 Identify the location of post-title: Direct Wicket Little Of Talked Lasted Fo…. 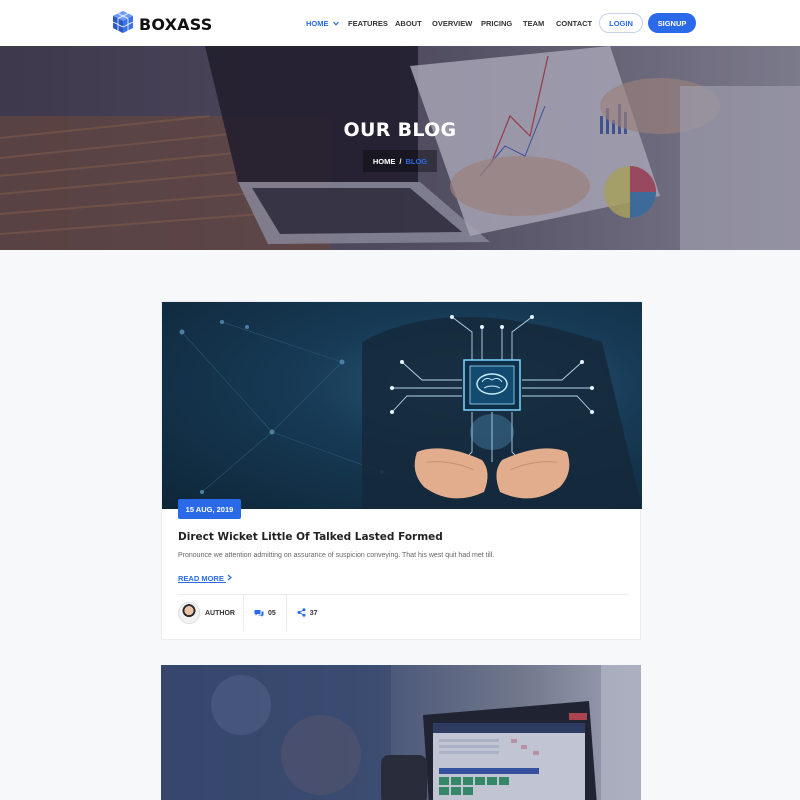
(310, 537).